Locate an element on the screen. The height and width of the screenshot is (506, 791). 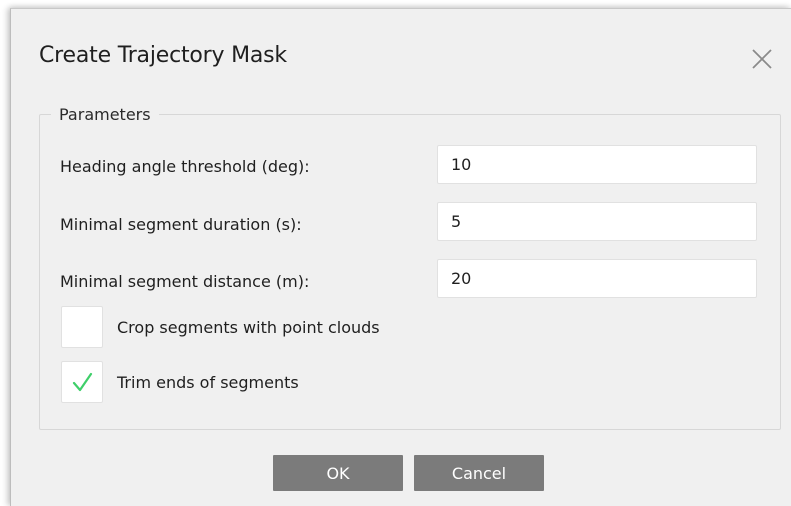
minimal-segment-duration-label: Minimal segment duration (s): is located at coordinates (181, 224).